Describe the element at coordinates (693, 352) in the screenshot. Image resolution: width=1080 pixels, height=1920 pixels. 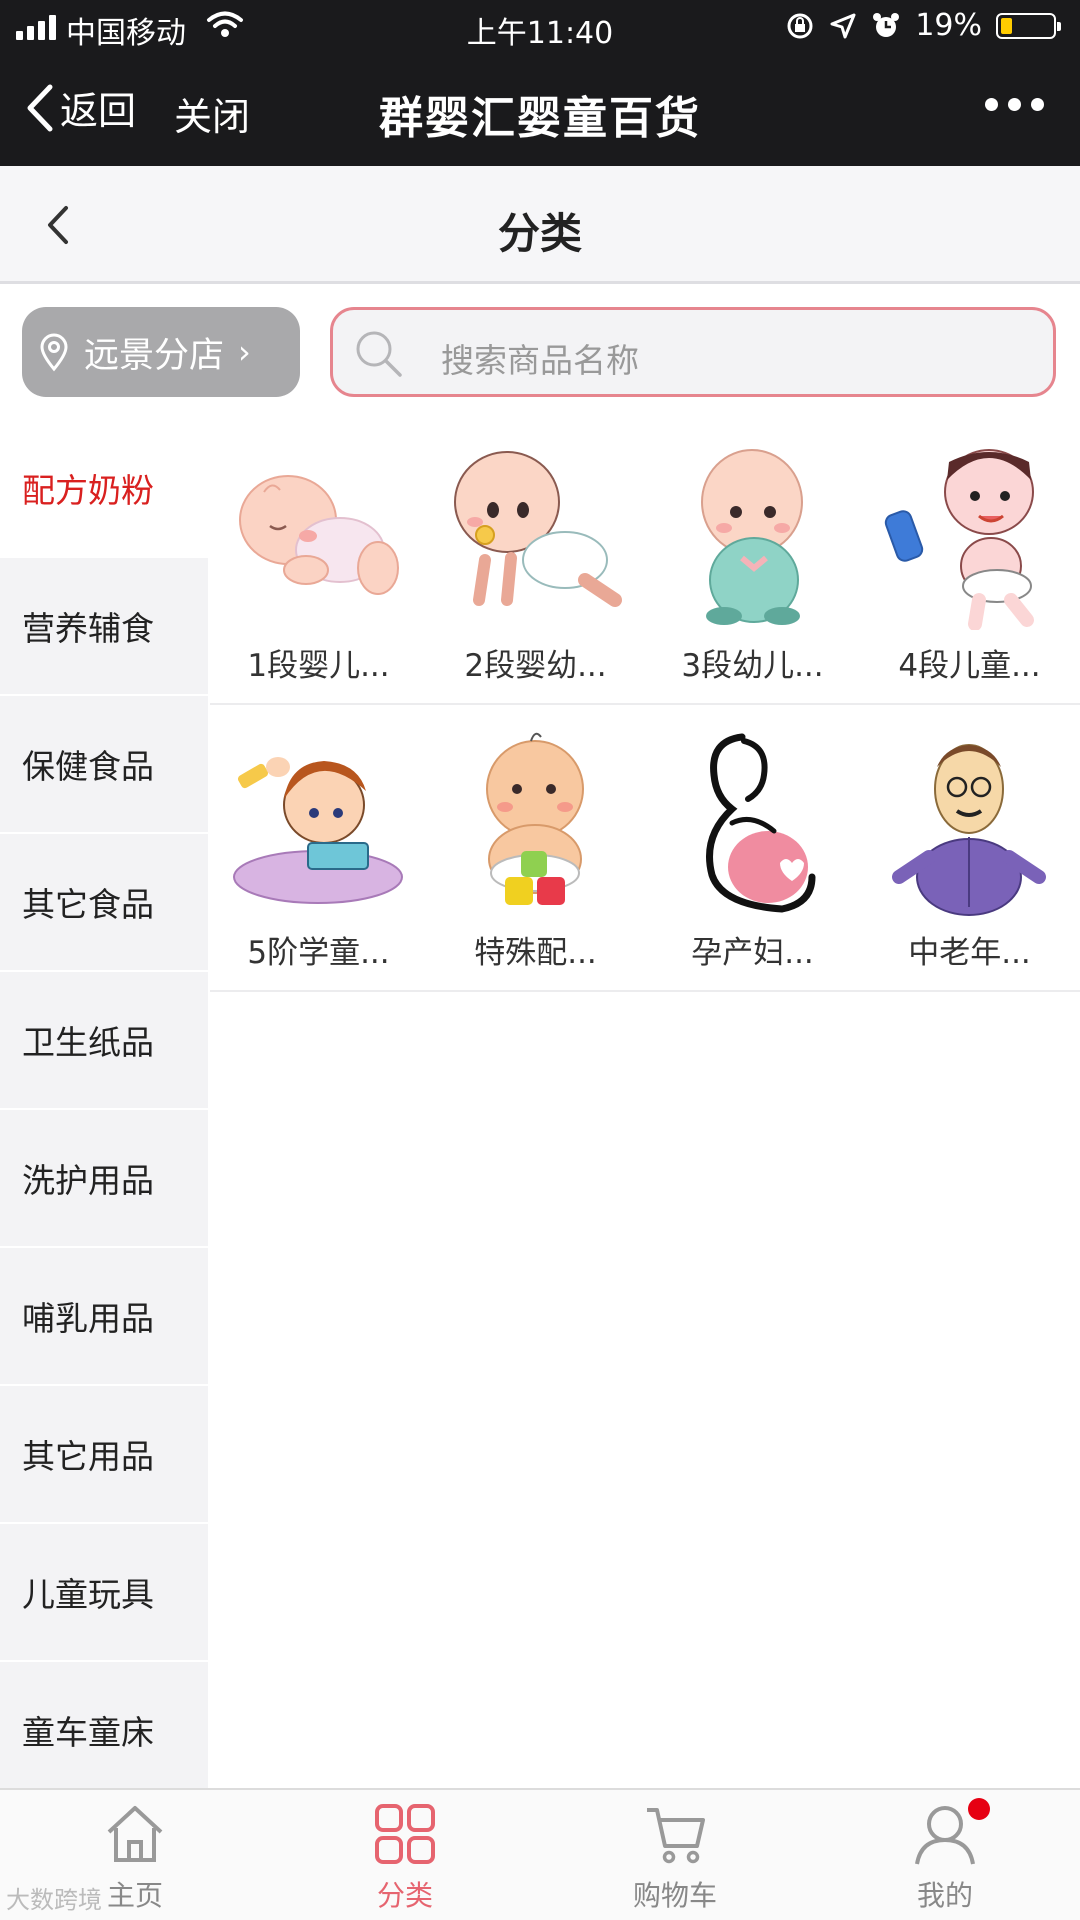
I see `search-input: 搜索商品名称` at that location.